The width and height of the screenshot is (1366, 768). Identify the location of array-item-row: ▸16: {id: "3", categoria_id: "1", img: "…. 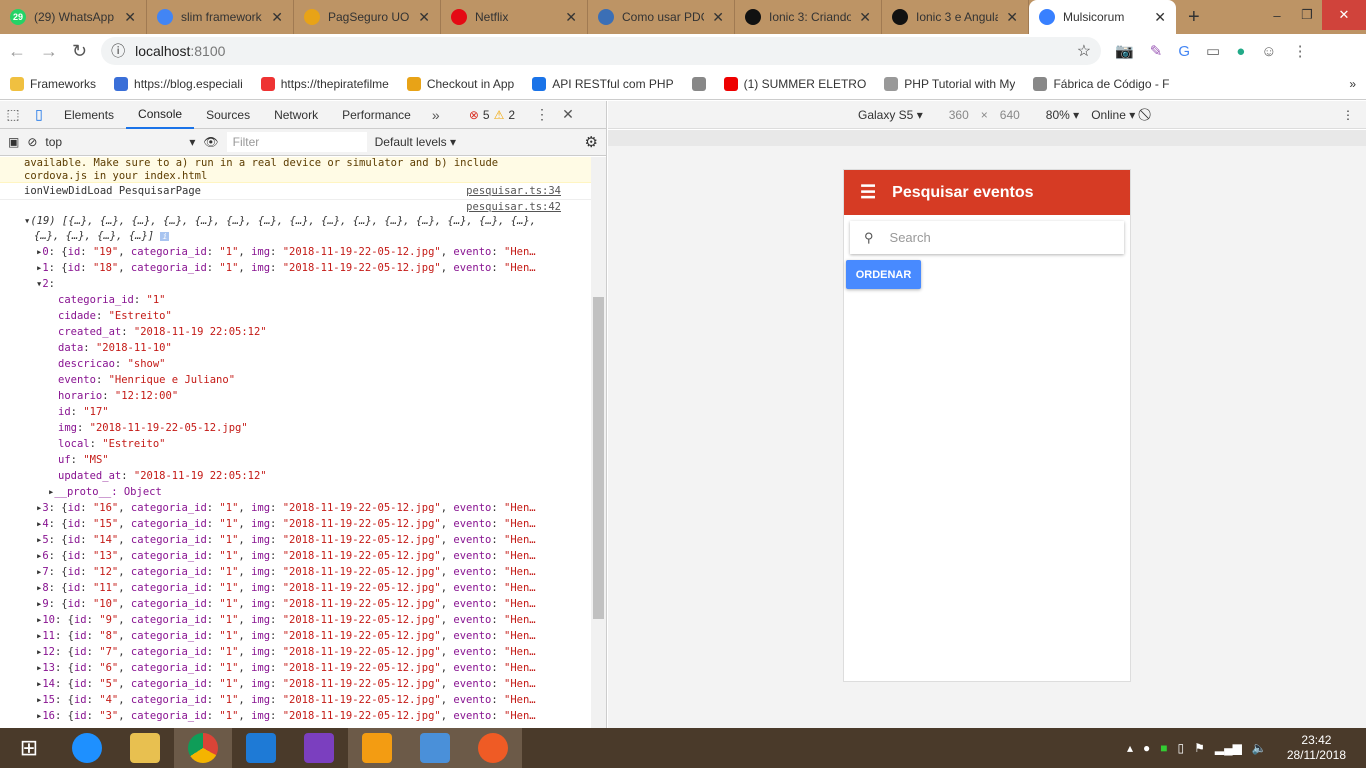
(313, 716).